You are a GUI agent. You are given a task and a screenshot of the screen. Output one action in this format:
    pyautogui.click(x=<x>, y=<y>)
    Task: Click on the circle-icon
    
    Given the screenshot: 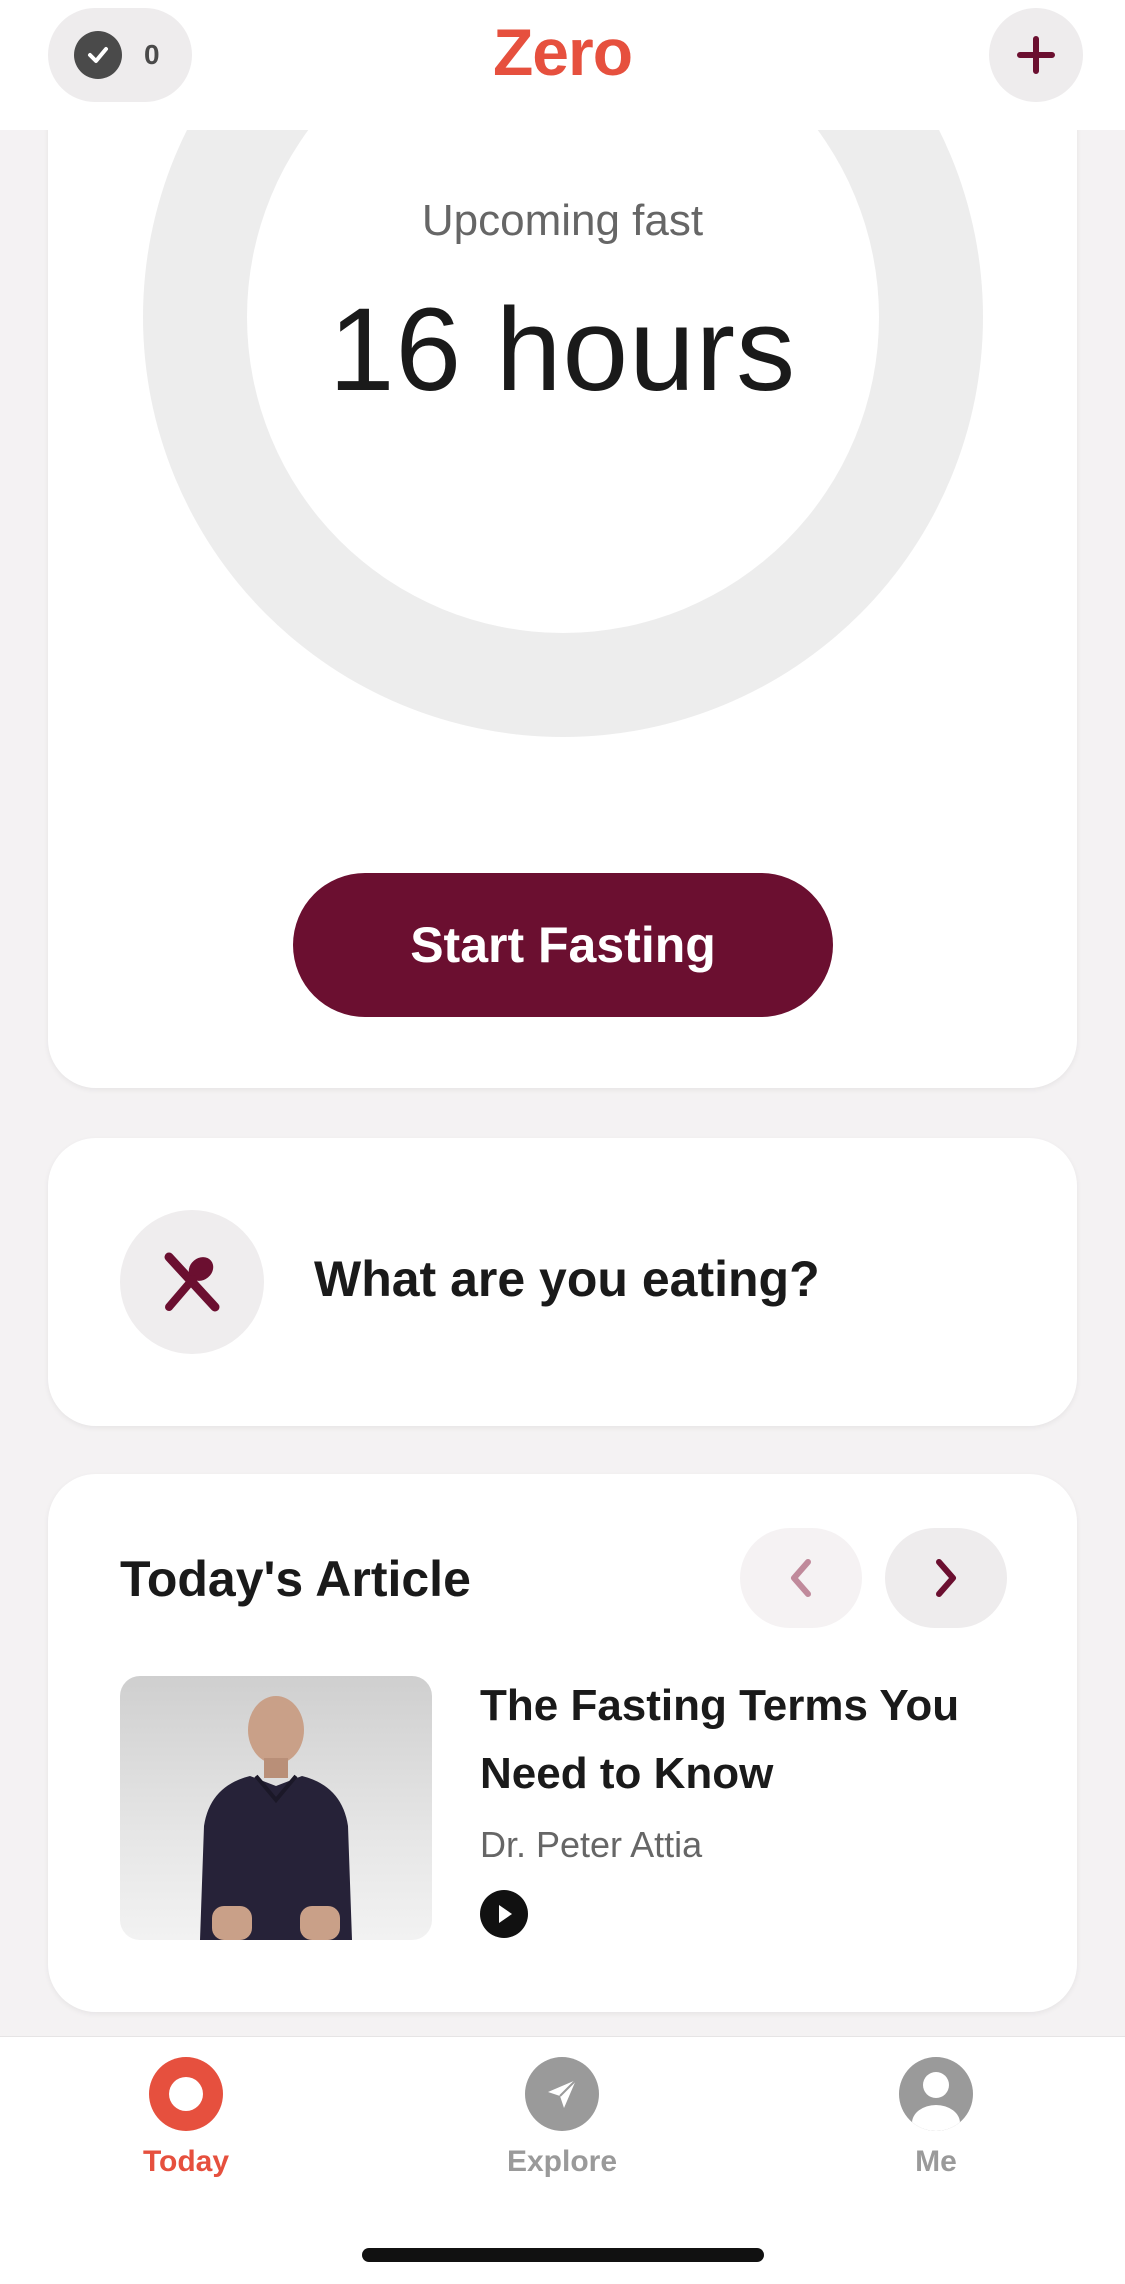 What is the action you would take?
    pyautogui.click(x=186, y=2094)
    